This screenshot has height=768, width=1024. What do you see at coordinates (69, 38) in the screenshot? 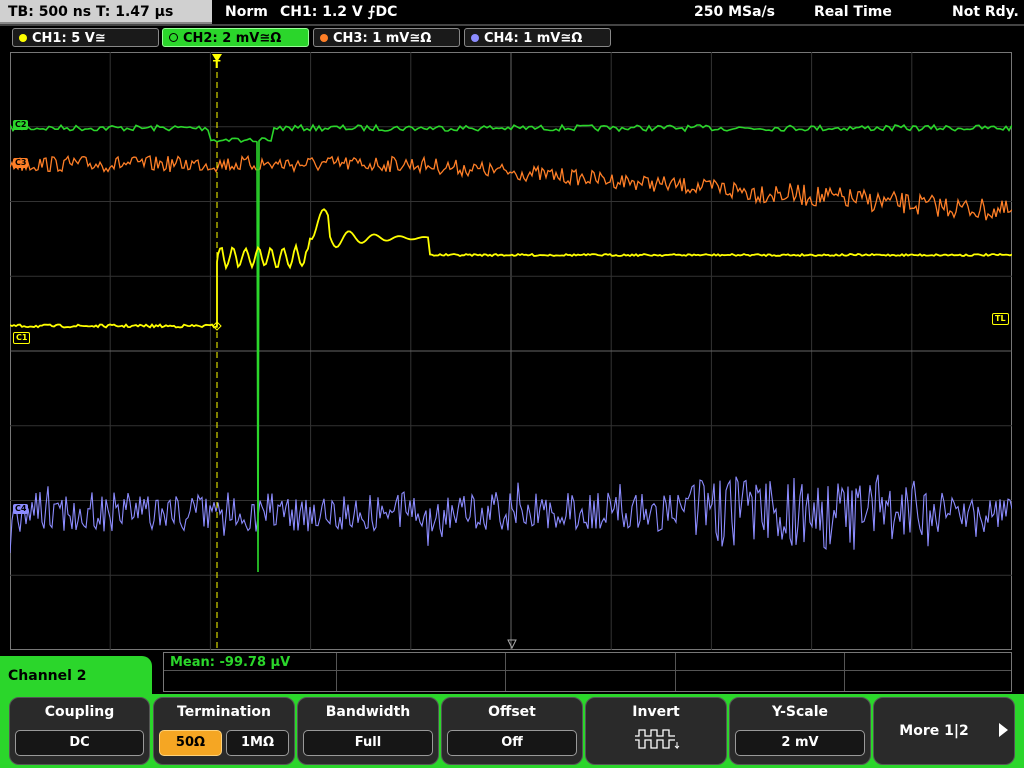
I see `ch1-label: CH1: 5 V≅` at bounding box center [69, 38].